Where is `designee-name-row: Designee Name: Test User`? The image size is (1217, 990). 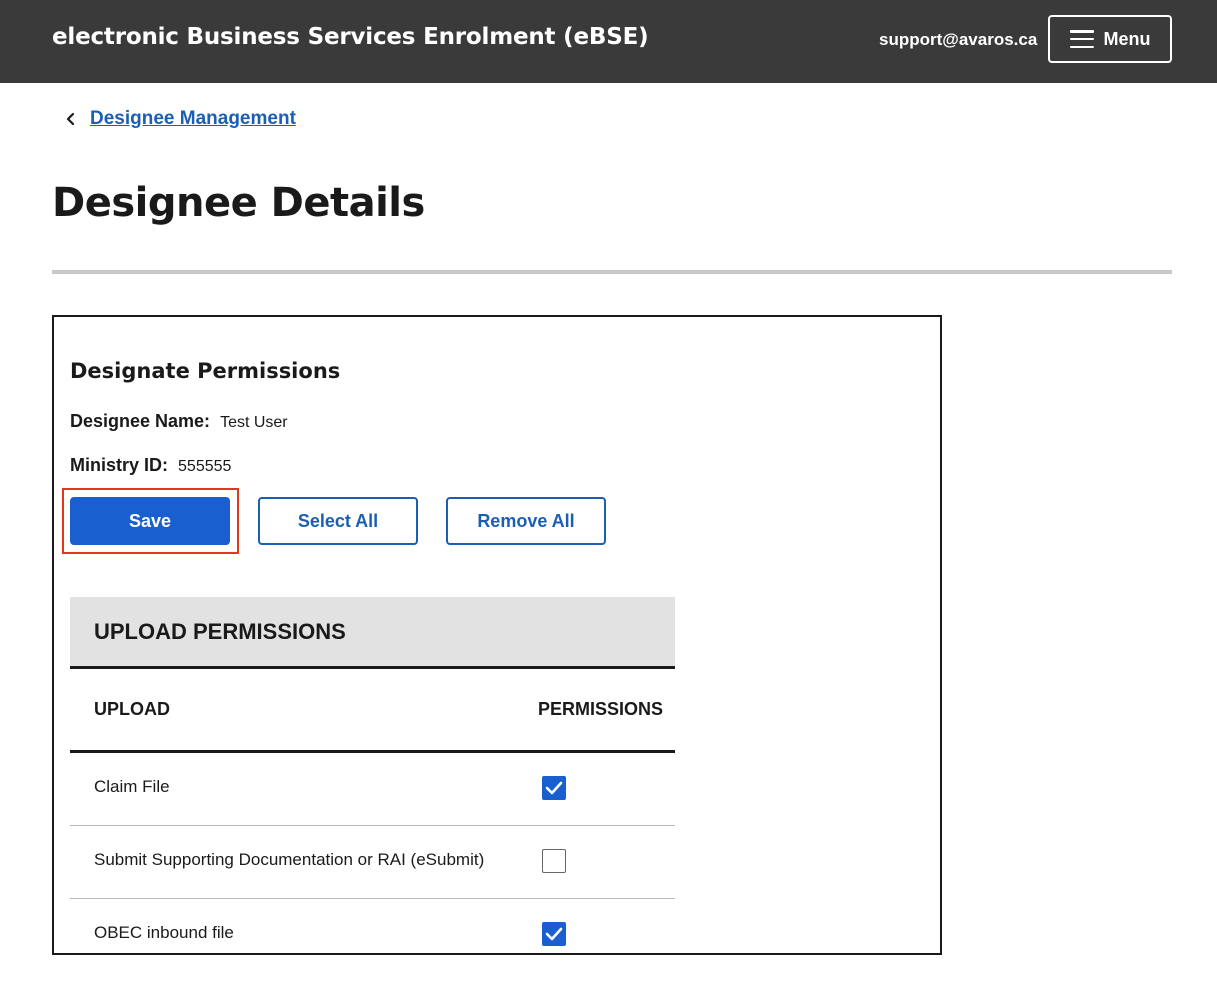
designee-name-row: Designee Name: Test User is located at coordinates (179, 421).